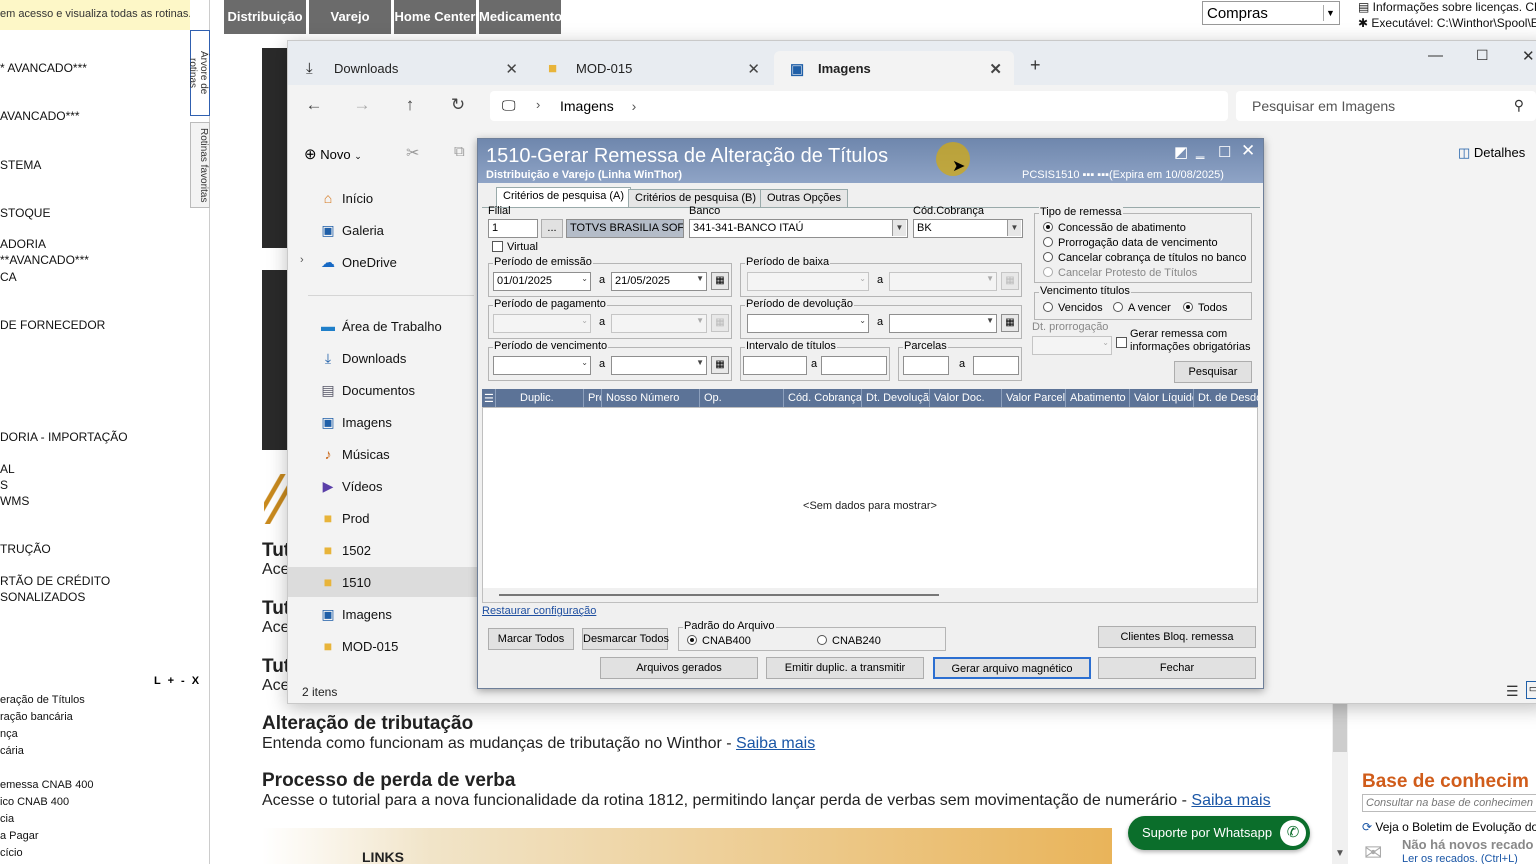 The height and width of the screenshot is (864, 1536). What do you see at coordinates (314, 105) in the screenshot?
I see `back-icon: ←` at bounding box center [314, 105].